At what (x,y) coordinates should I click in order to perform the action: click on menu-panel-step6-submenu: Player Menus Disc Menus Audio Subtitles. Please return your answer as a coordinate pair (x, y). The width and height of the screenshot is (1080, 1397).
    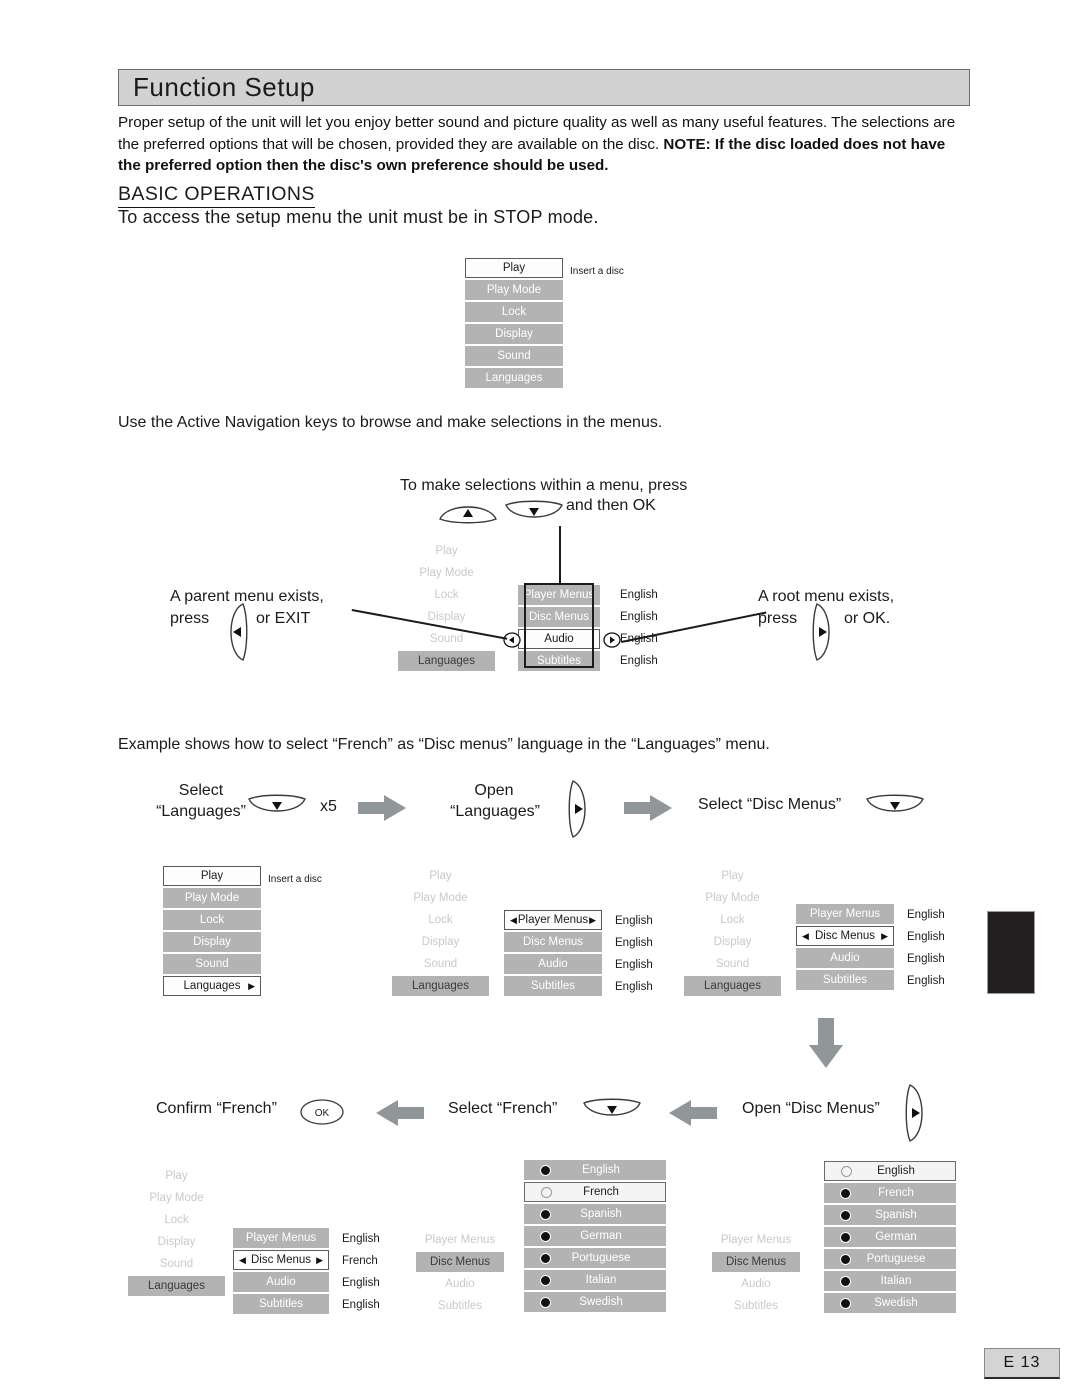
    Looking at the image, I should click on (756, 1274).